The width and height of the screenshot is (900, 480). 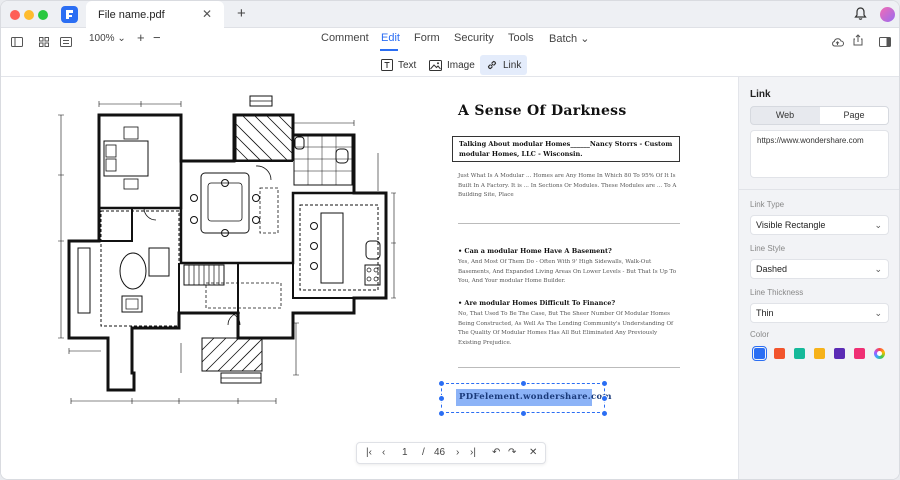 What do you see at coordinates (785, 115) in the screenshot?
I see `web-option: Web` at bounding box center [785, 115].